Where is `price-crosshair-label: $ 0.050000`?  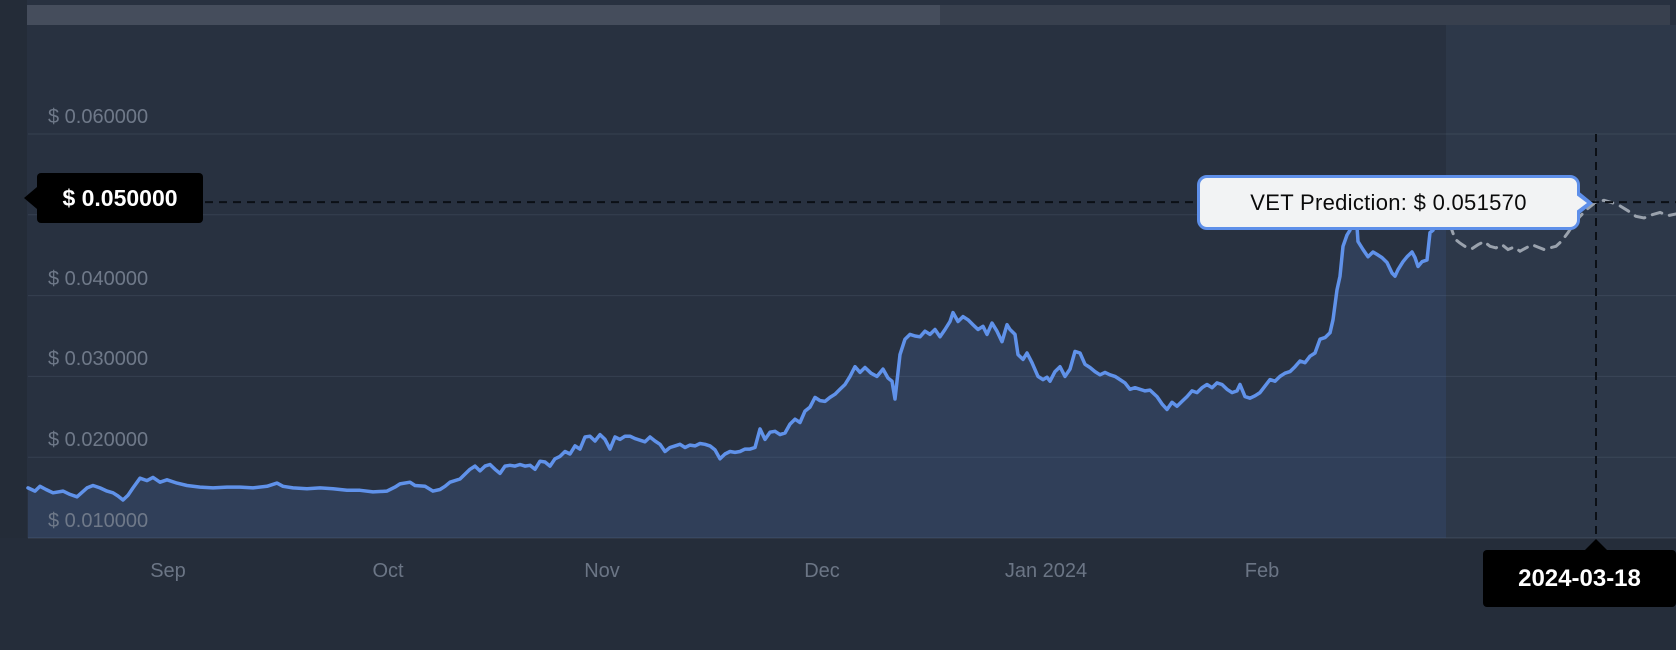 price-crosshair-label: $ 0.050000 is located at coordinates (113, 198).